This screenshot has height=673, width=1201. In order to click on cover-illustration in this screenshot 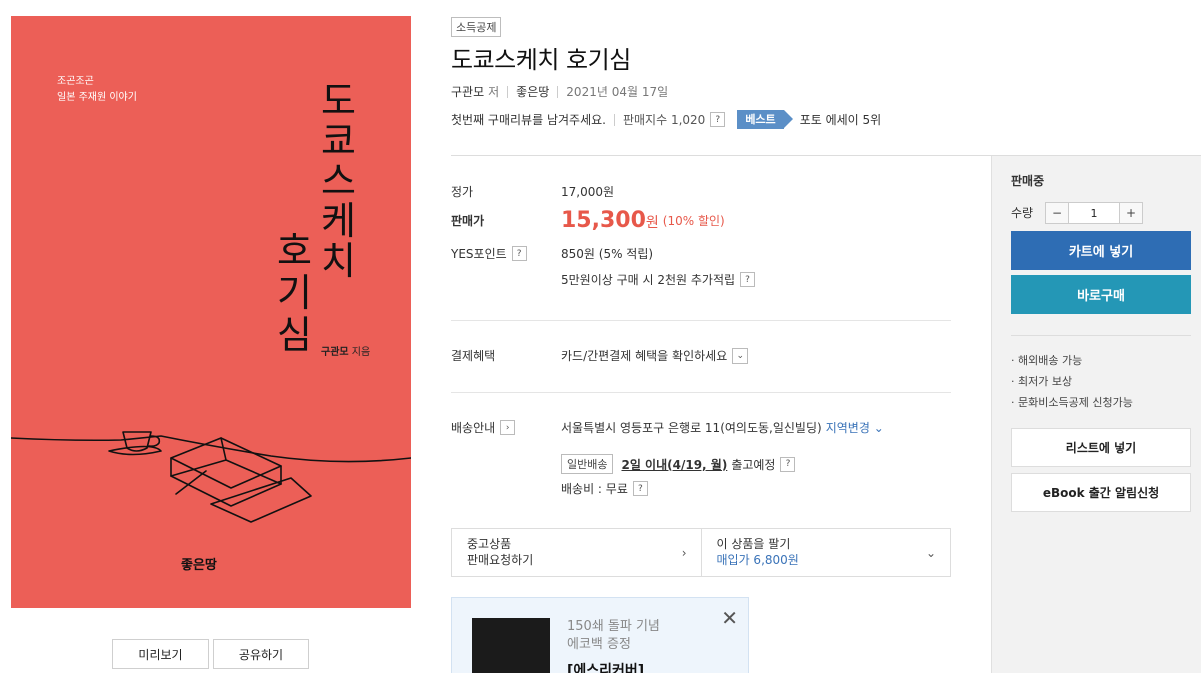, I will do `click(211, 477)`.